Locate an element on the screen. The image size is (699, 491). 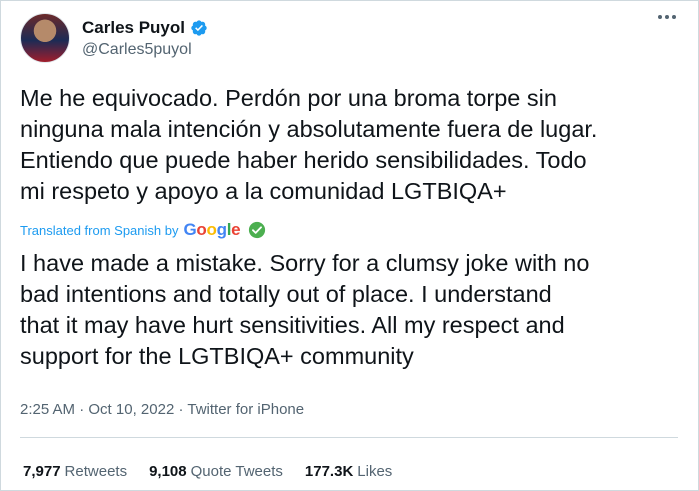
tweet-date: Oct 10, 2022 is located at coordinates (131, 409).